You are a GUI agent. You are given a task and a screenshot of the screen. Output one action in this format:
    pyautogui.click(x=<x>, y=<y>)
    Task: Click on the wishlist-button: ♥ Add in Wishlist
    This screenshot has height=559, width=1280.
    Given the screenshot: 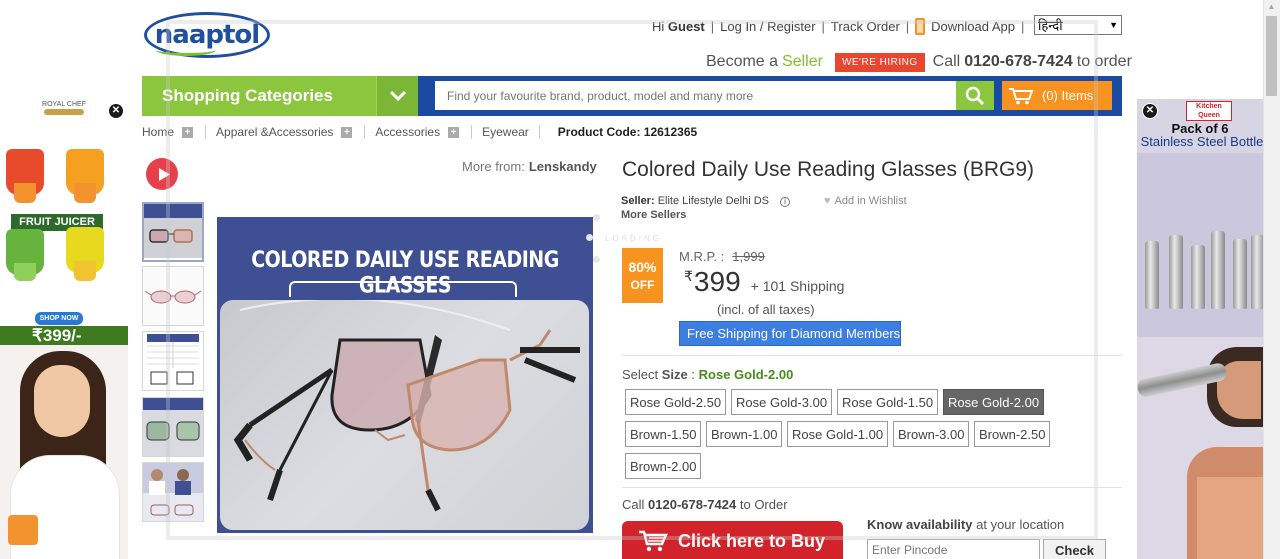 What is the action you would take?
    pyautogui.click(x=865, y=201)
    